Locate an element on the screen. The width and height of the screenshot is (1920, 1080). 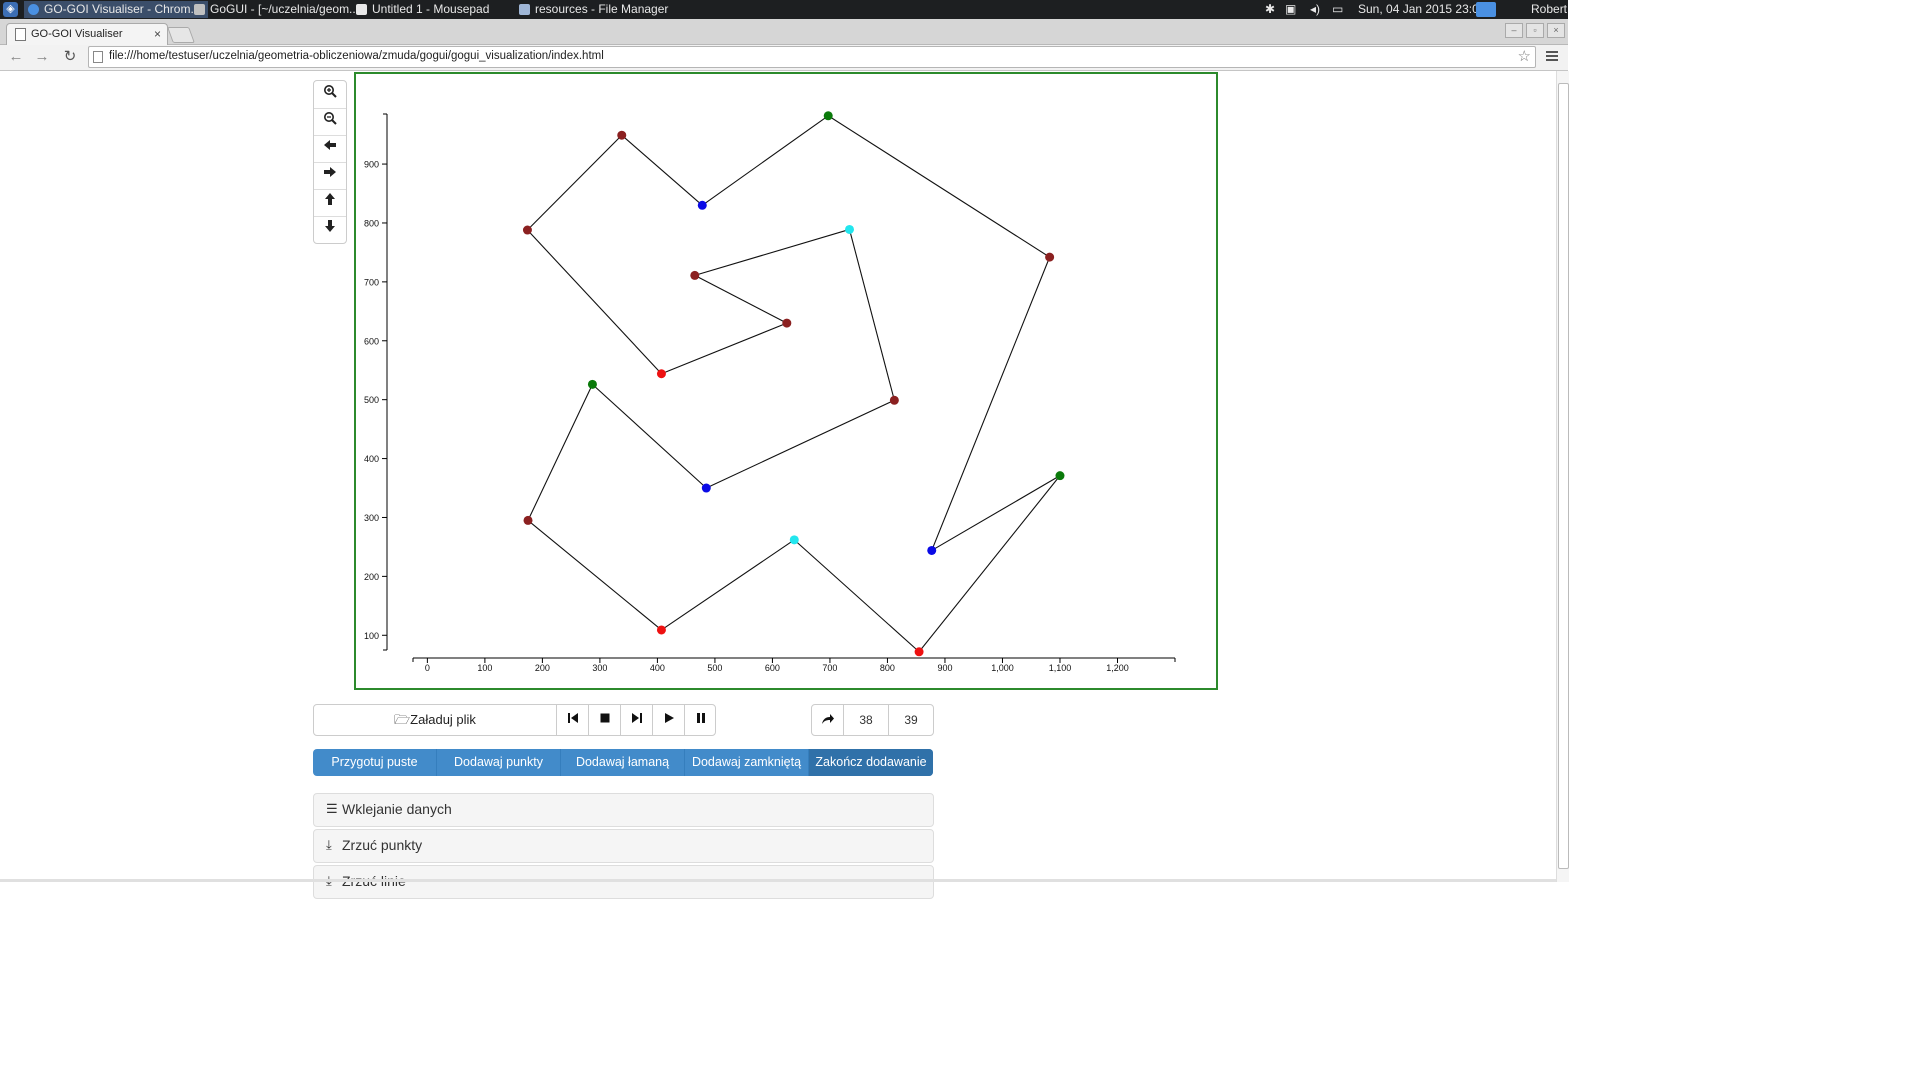
browser-tab: GO-GOI Visualiser × is located at coordinates (87, 34).